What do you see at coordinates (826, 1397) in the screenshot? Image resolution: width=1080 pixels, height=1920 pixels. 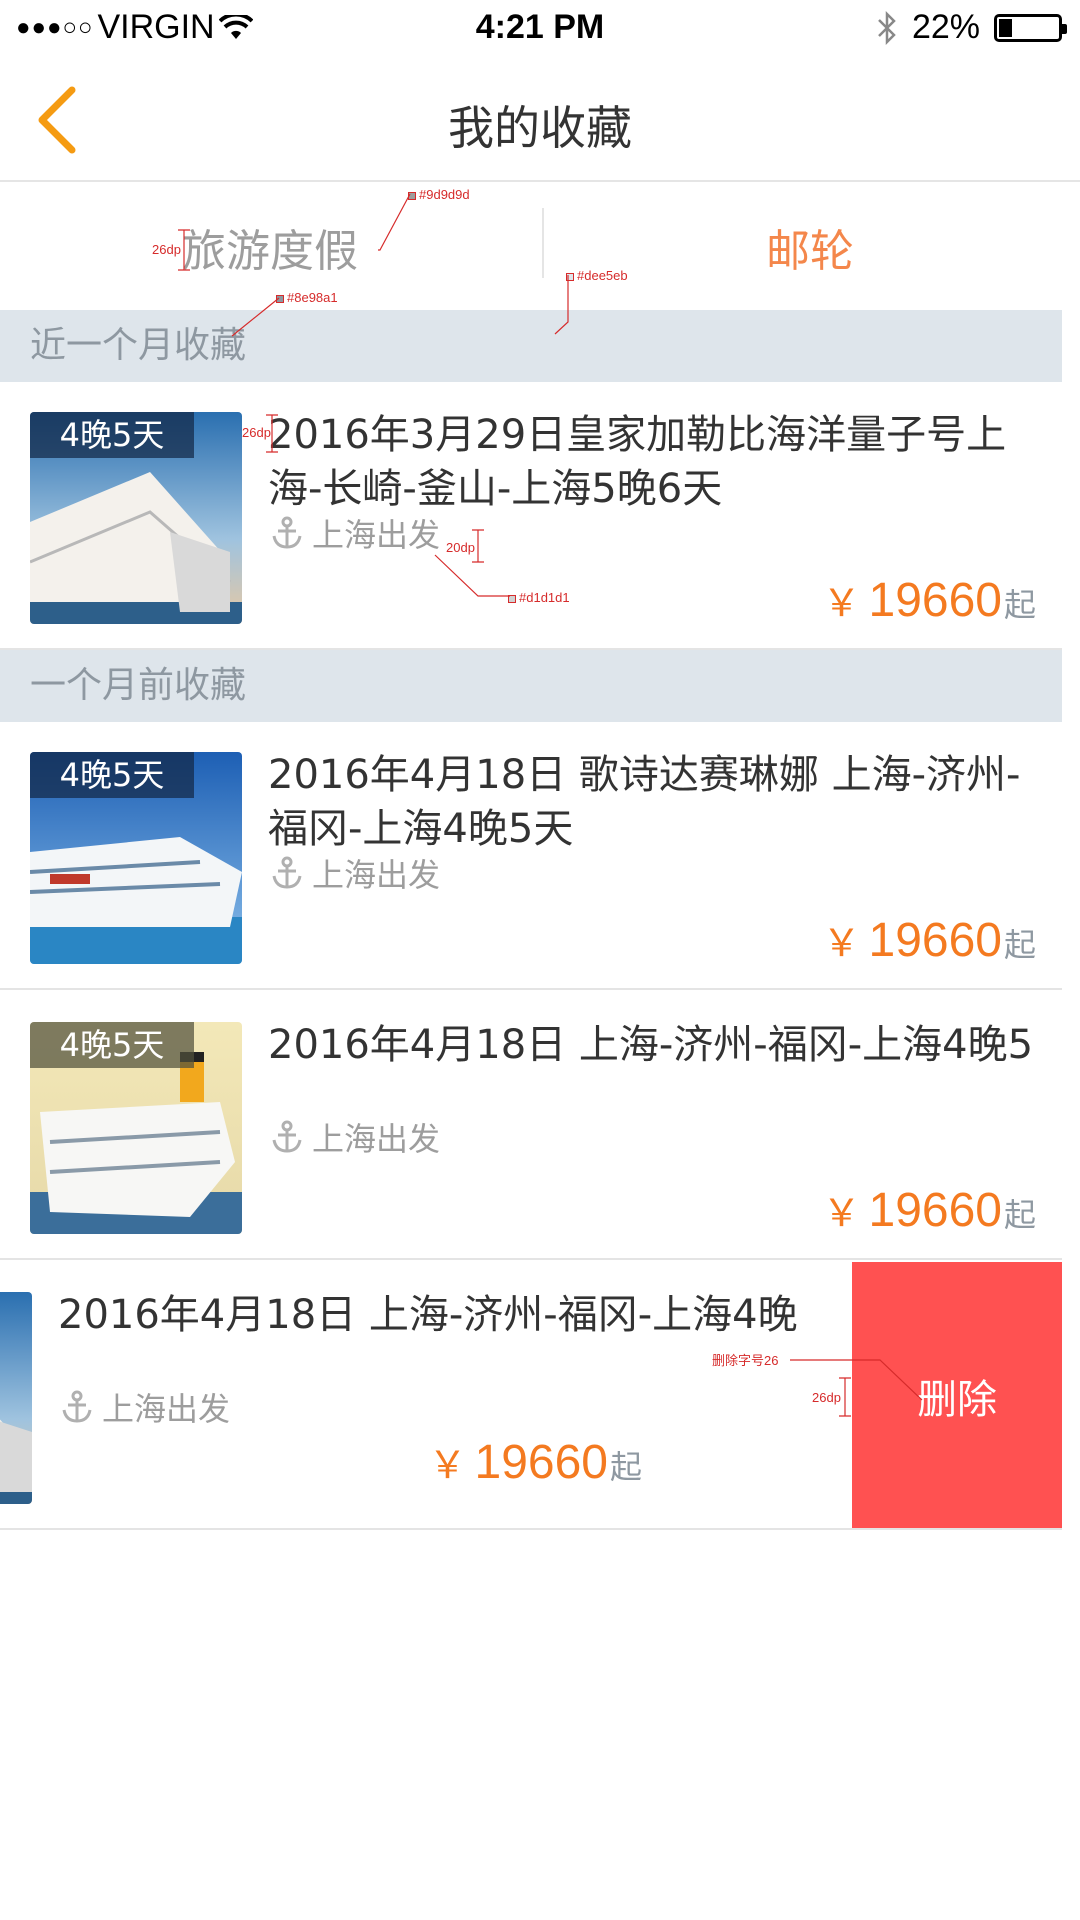 I see `annotation-delete-size: 26dp` at bounding box center [826, 1397].